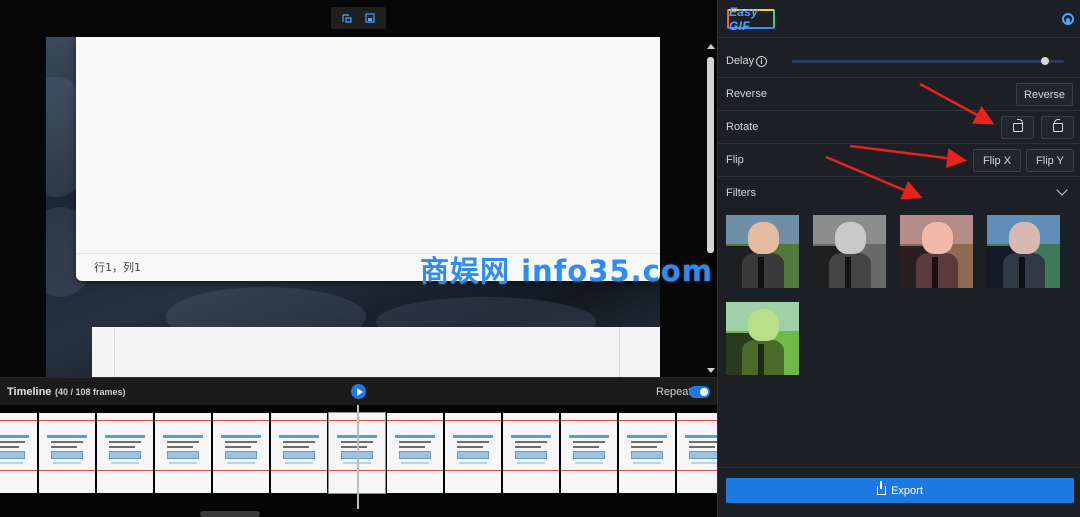  I want to click on reverse-row: Reverse Reverse, so click(899, 94).